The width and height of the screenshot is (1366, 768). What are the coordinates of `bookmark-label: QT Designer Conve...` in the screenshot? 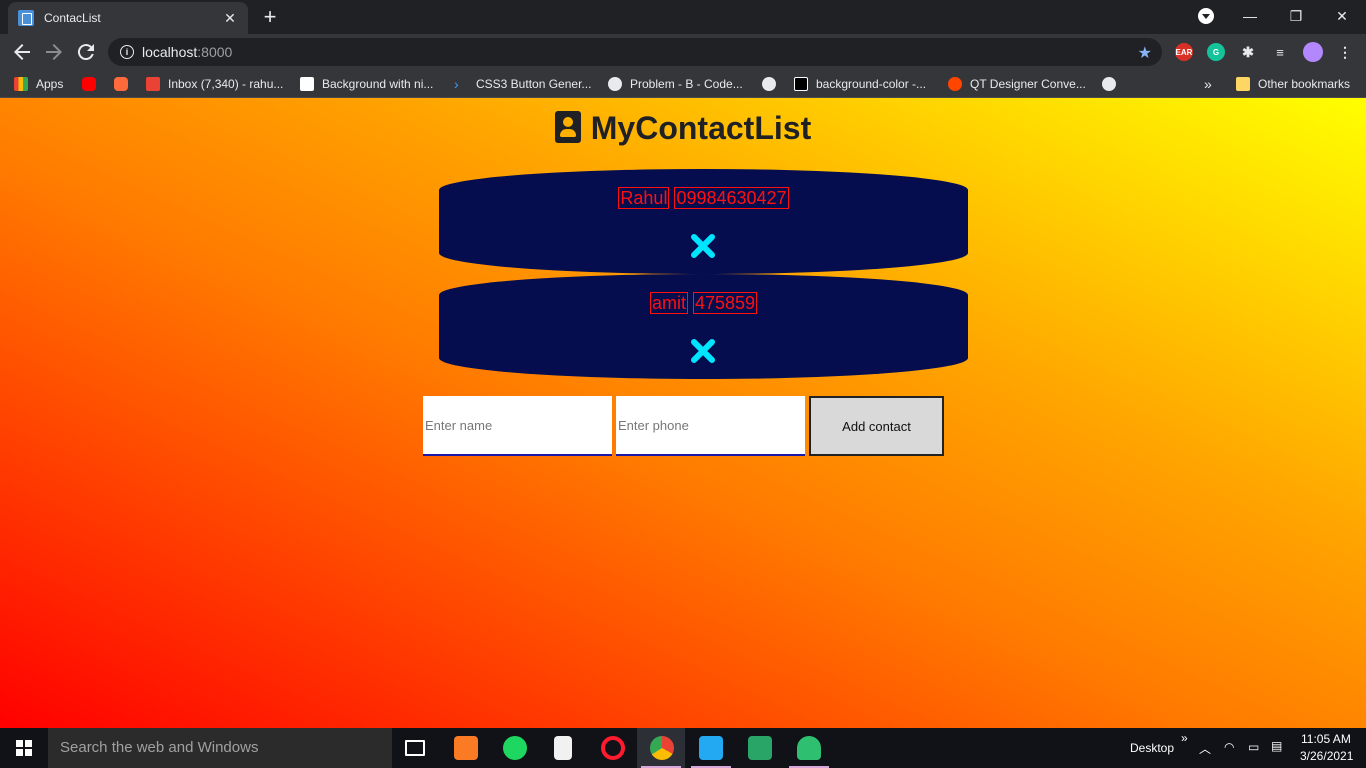 It's located at (1028, 84).